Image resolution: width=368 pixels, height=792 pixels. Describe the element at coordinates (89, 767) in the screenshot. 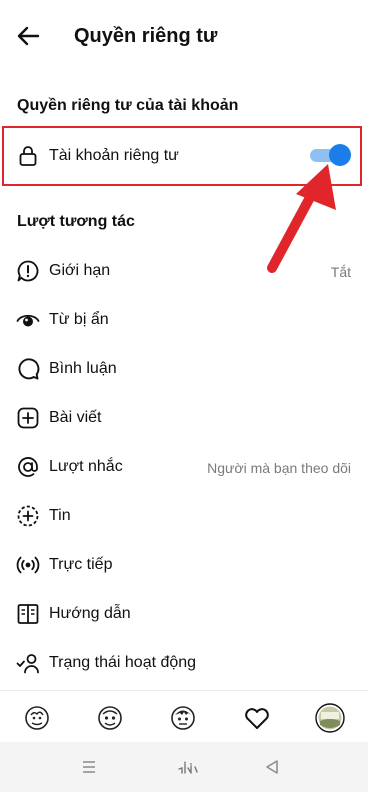

I see `recent-apps-icon` at that location.